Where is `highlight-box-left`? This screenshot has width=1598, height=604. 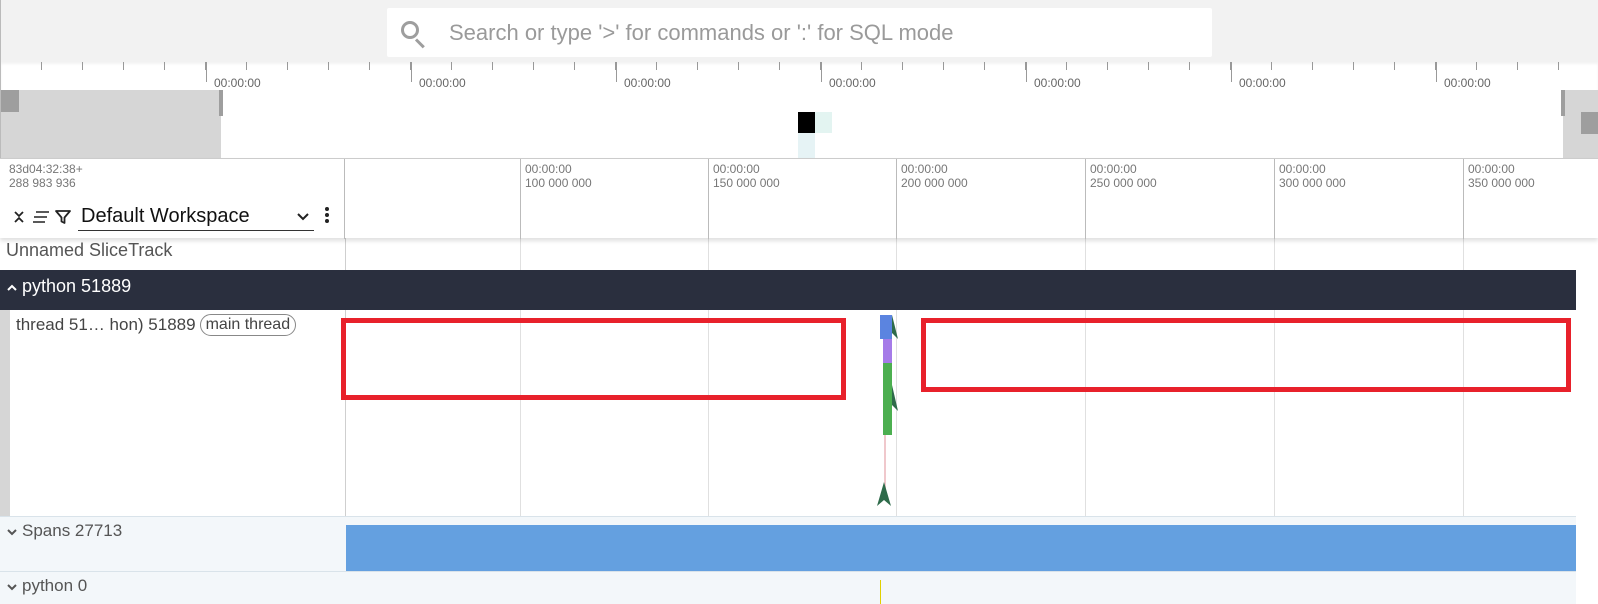 highlight-box-left is located at coordinates (593, 359).